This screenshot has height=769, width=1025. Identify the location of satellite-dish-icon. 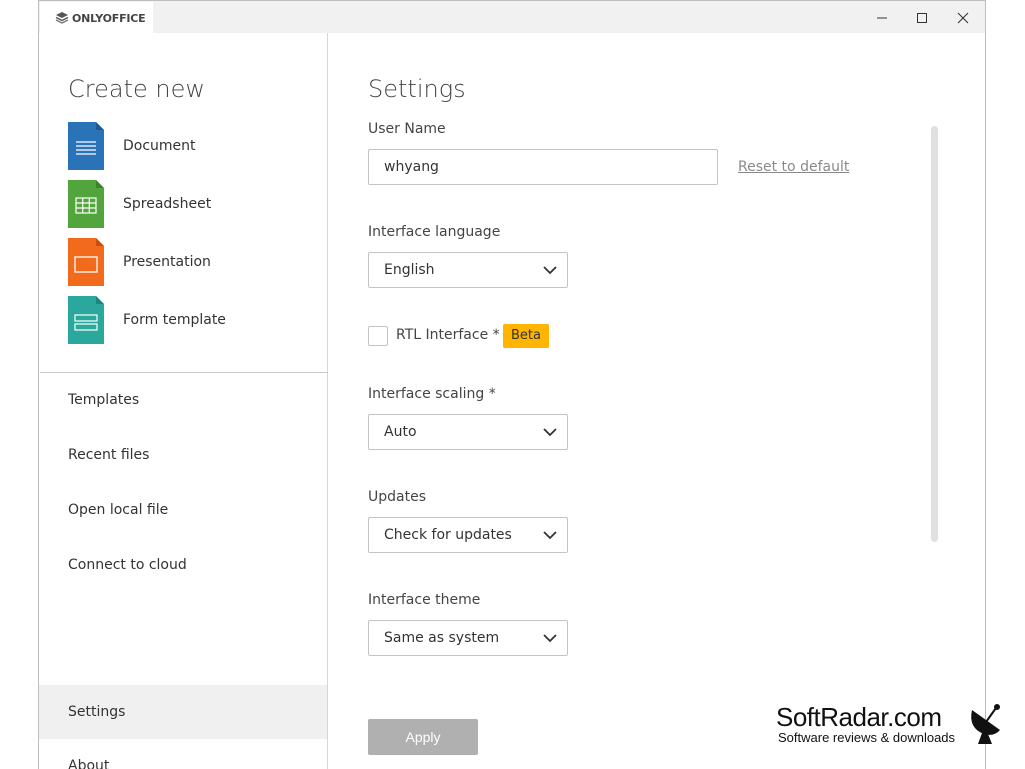
(985, 724).